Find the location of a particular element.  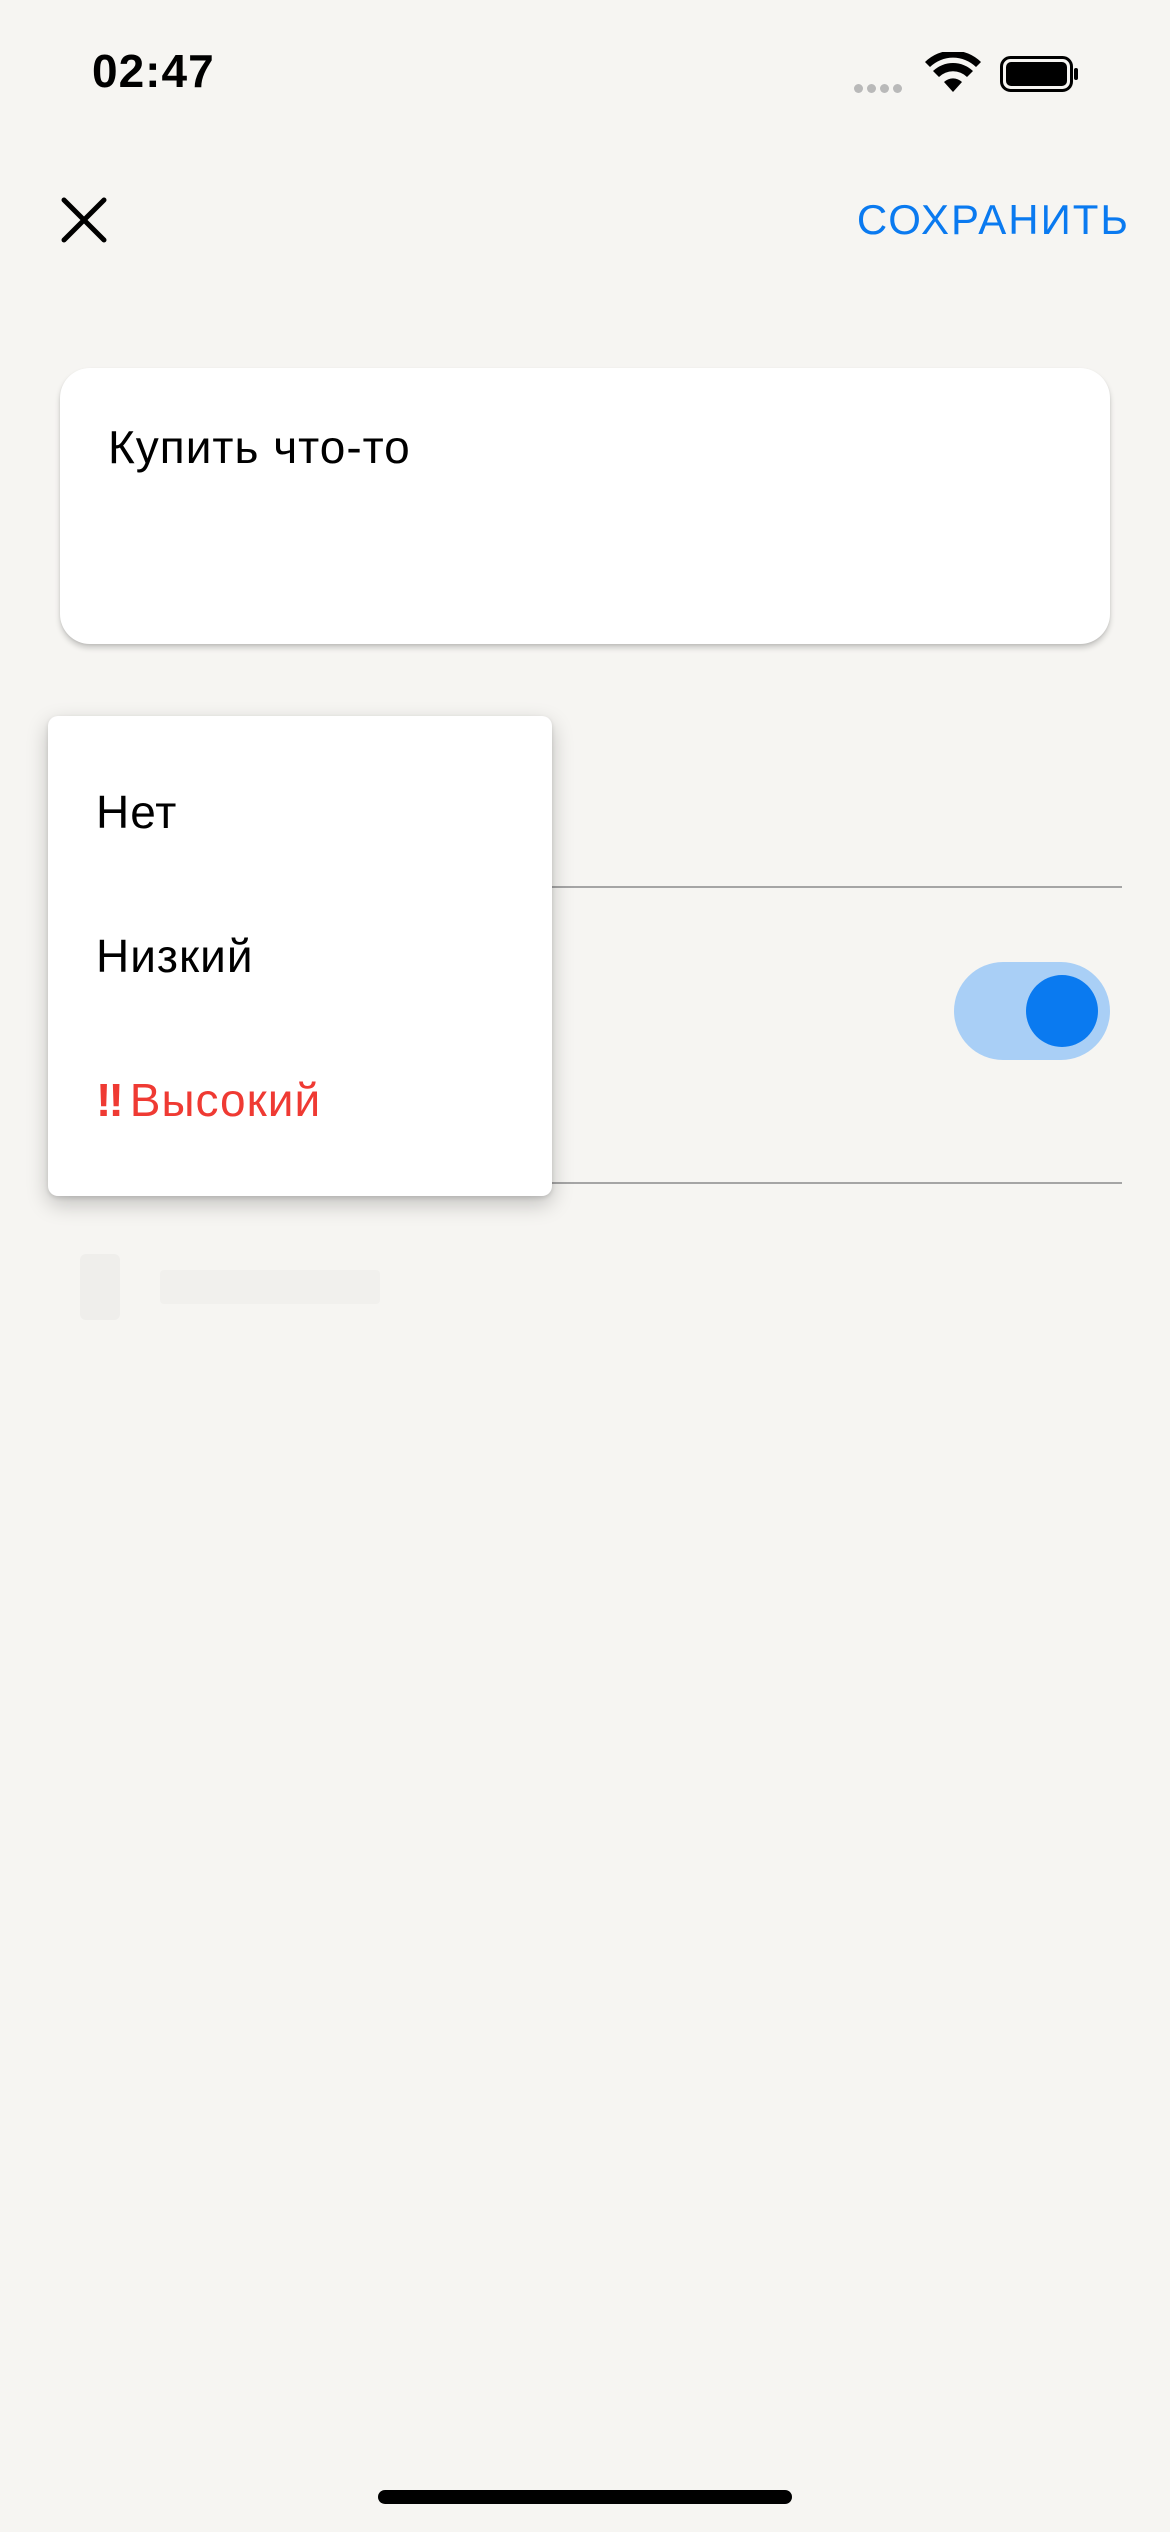

status-time: 02:47 is located at coordinates (153, 71).